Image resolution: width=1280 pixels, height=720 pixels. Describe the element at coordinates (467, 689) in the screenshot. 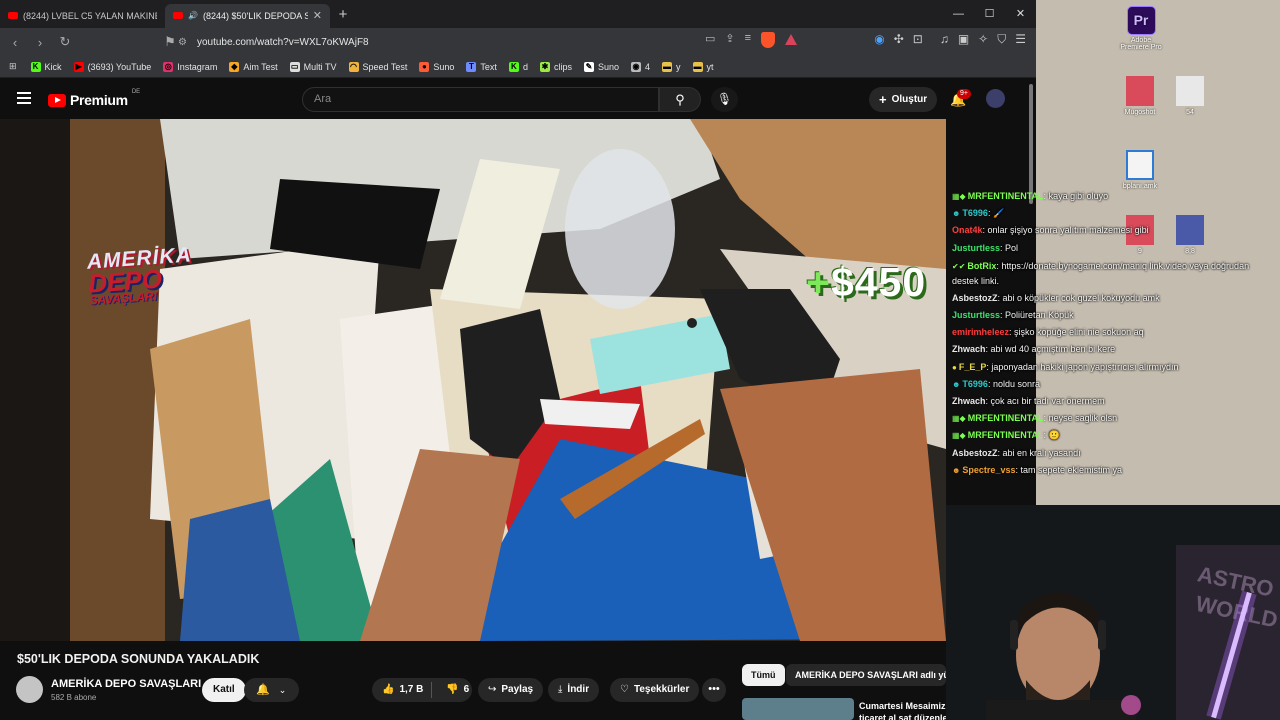

I see `dislike-count: 6` at that location.